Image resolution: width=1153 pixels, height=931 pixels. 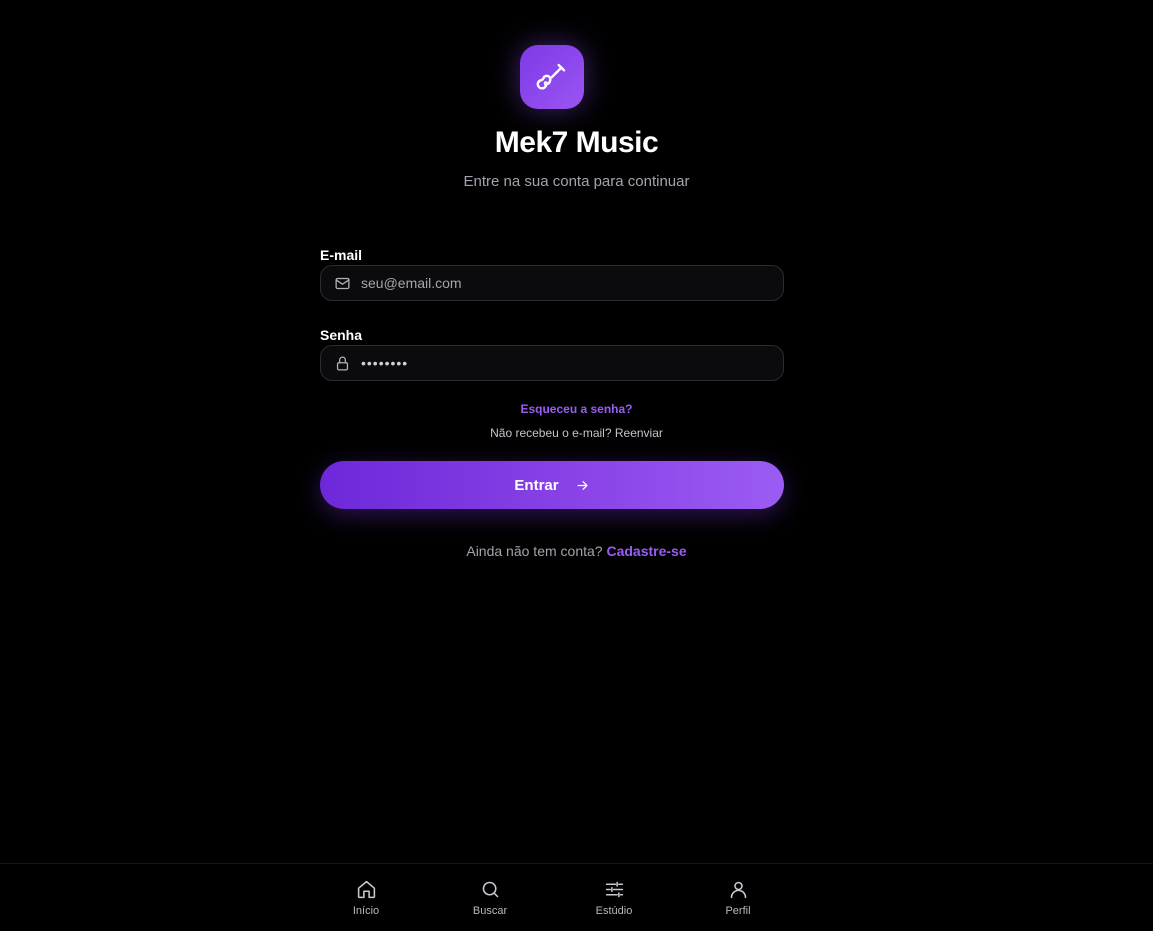 What do you see at coordinates (341, 335) in the screenshot?
I see `password-label: Senha` at bounding box center [341, 335].